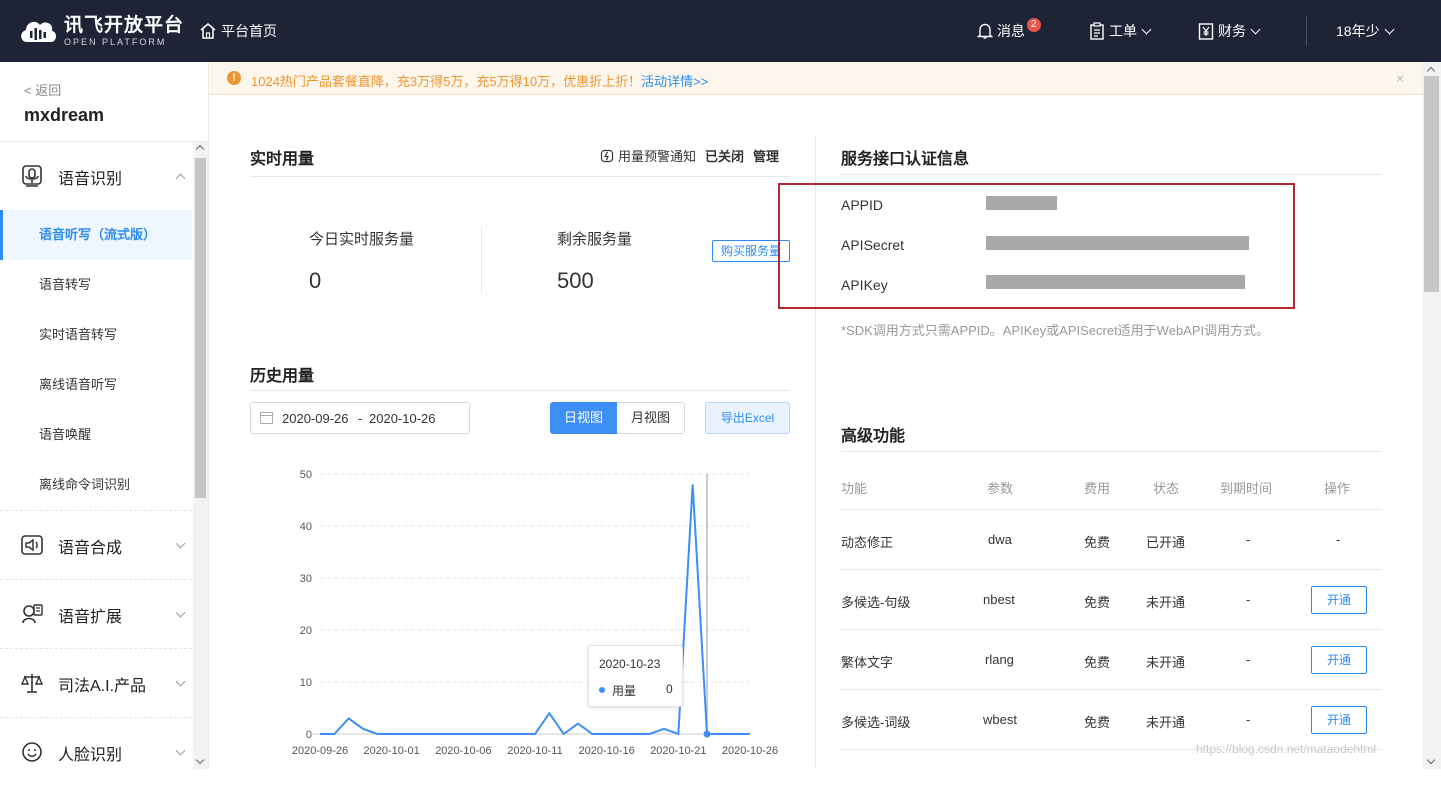 This screenshot has height=786, width=1441. What do you see at coordinates (32, 614) in the screenshot?
I see `speech-extension-icon` at bounding box center [32, 614].